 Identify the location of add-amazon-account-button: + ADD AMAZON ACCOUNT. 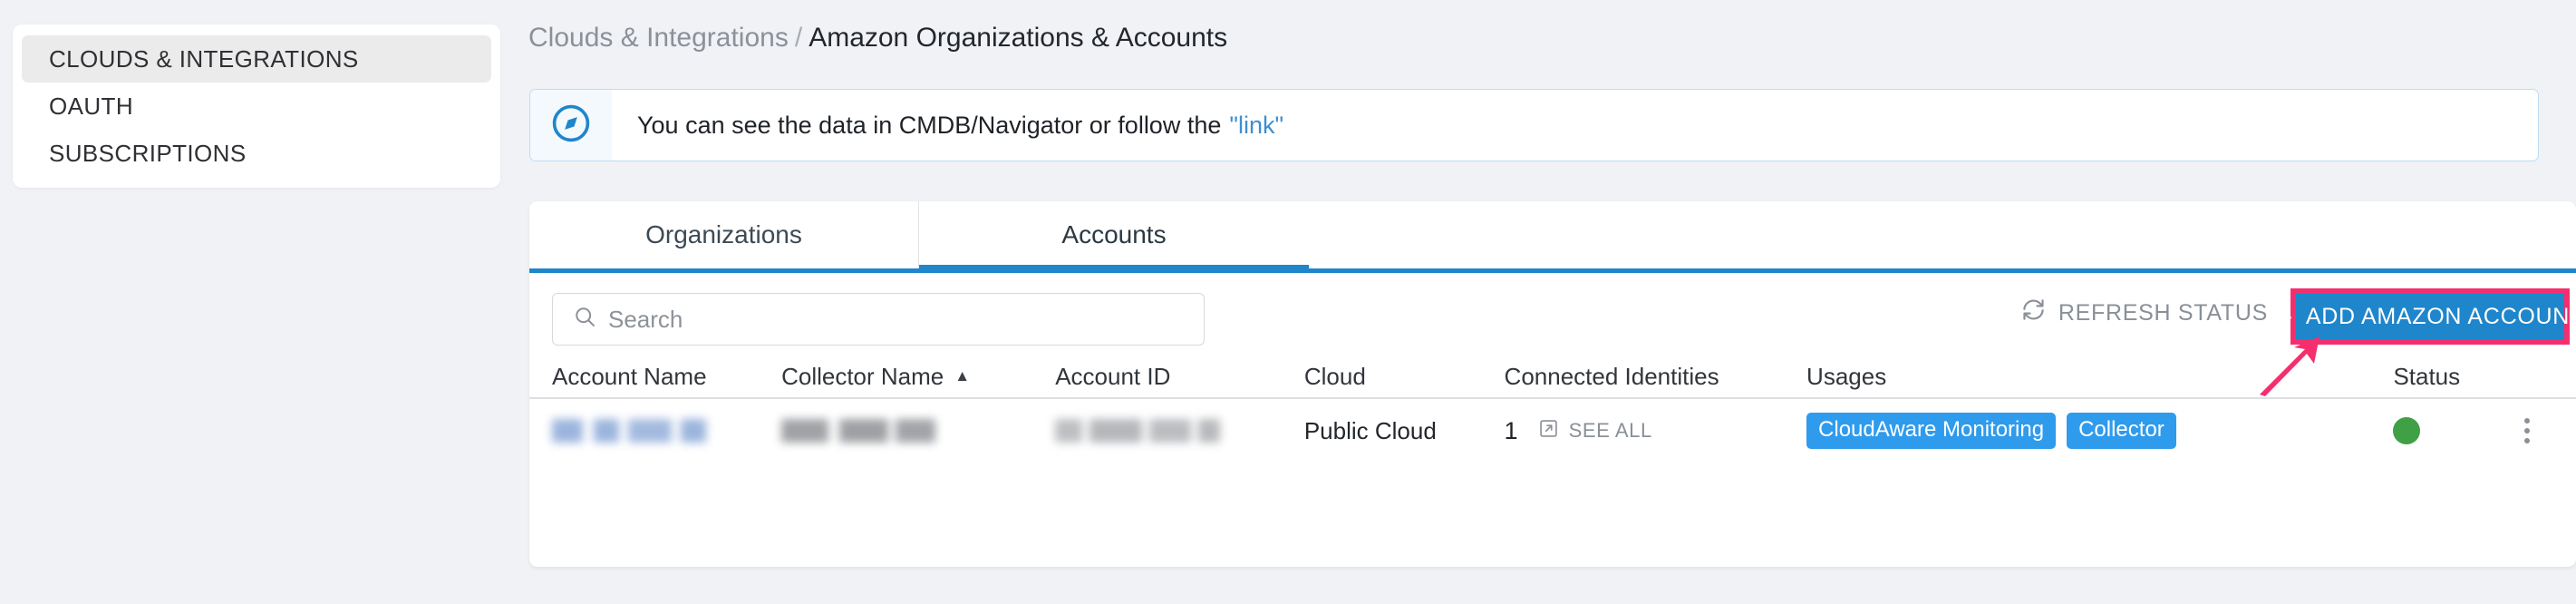
(2426, 316).